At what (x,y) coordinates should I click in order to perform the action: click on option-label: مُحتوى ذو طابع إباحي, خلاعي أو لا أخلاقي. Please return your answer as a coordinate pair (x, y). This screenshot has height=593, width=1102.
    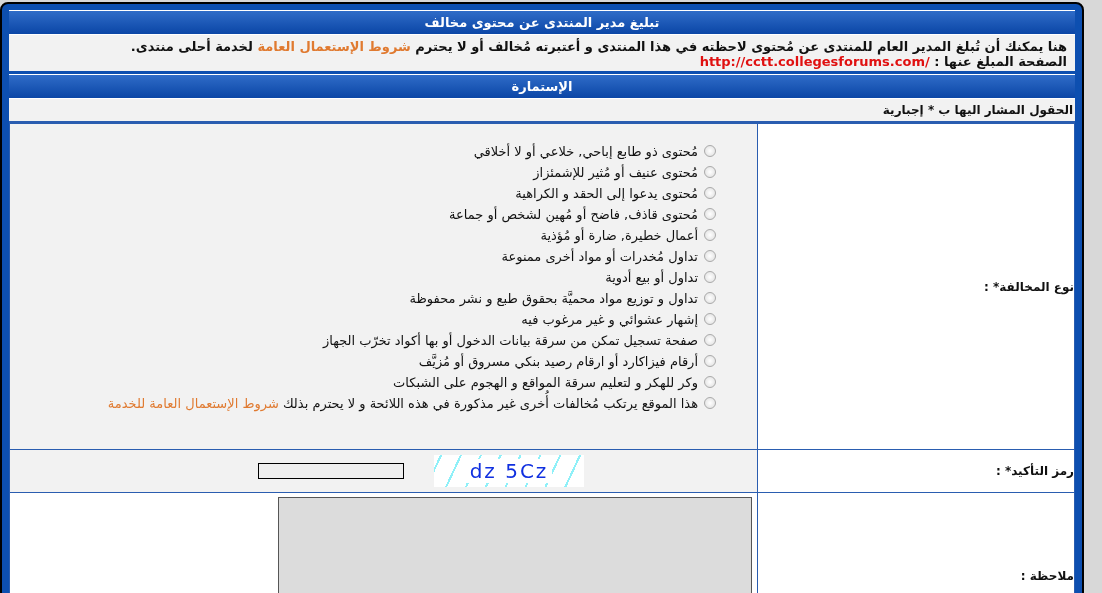
    Looking at the image, I should click on (585, 151).